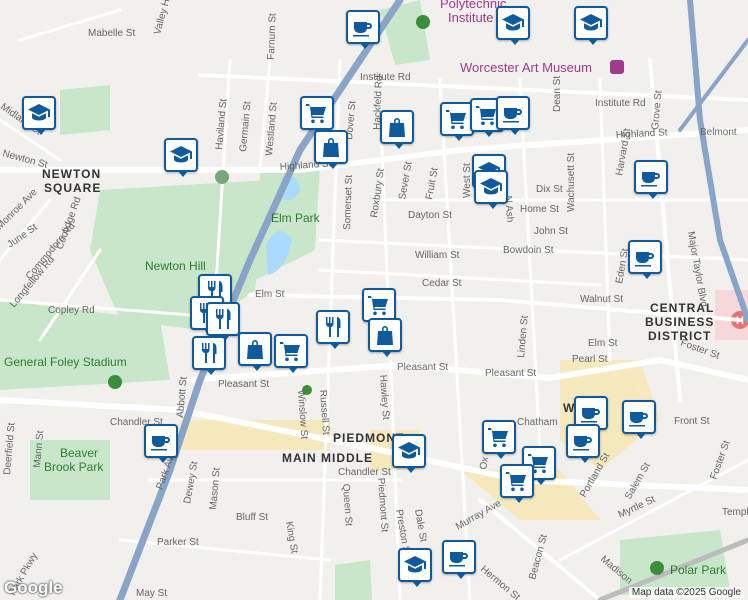 This screenshot has height=600, width=748. I want to click on polar-park-icon, so click(657, 568).